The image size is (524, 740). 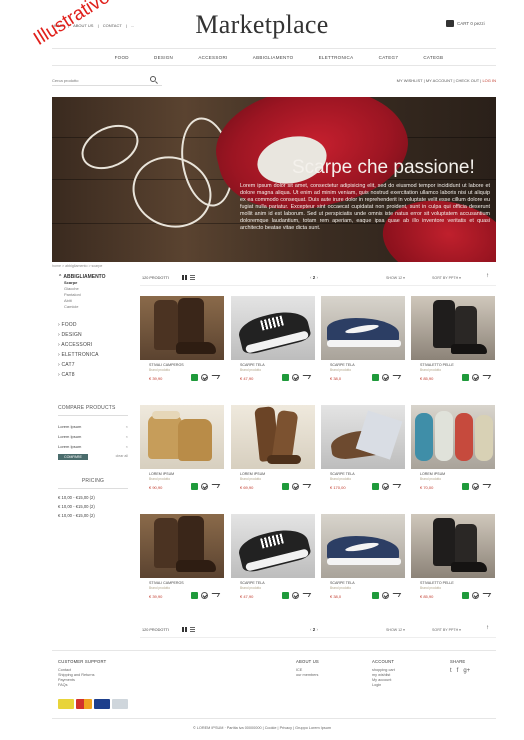 What do you see at coordinates (93, 365) in the screenshot?
I see `sidebar-category-item: › CAT7` at bounding box center [93, 365].